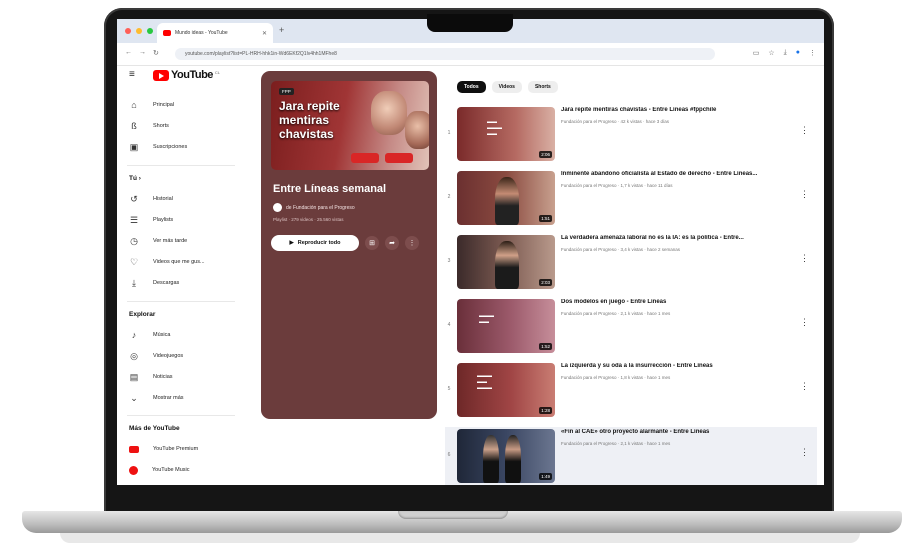  I want to click on sidebar-item-ver-mas-tarde: ◷ Ver más tarde, so click(158, 241).